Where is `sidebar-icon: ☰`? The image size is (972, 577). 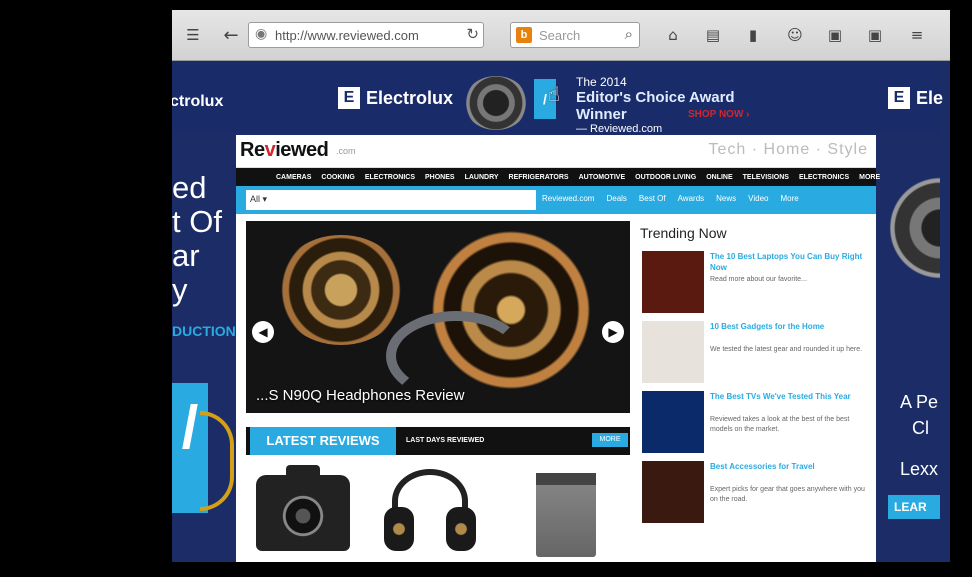
sidebar-icon: ☰ is located at coordinates (193, 35).